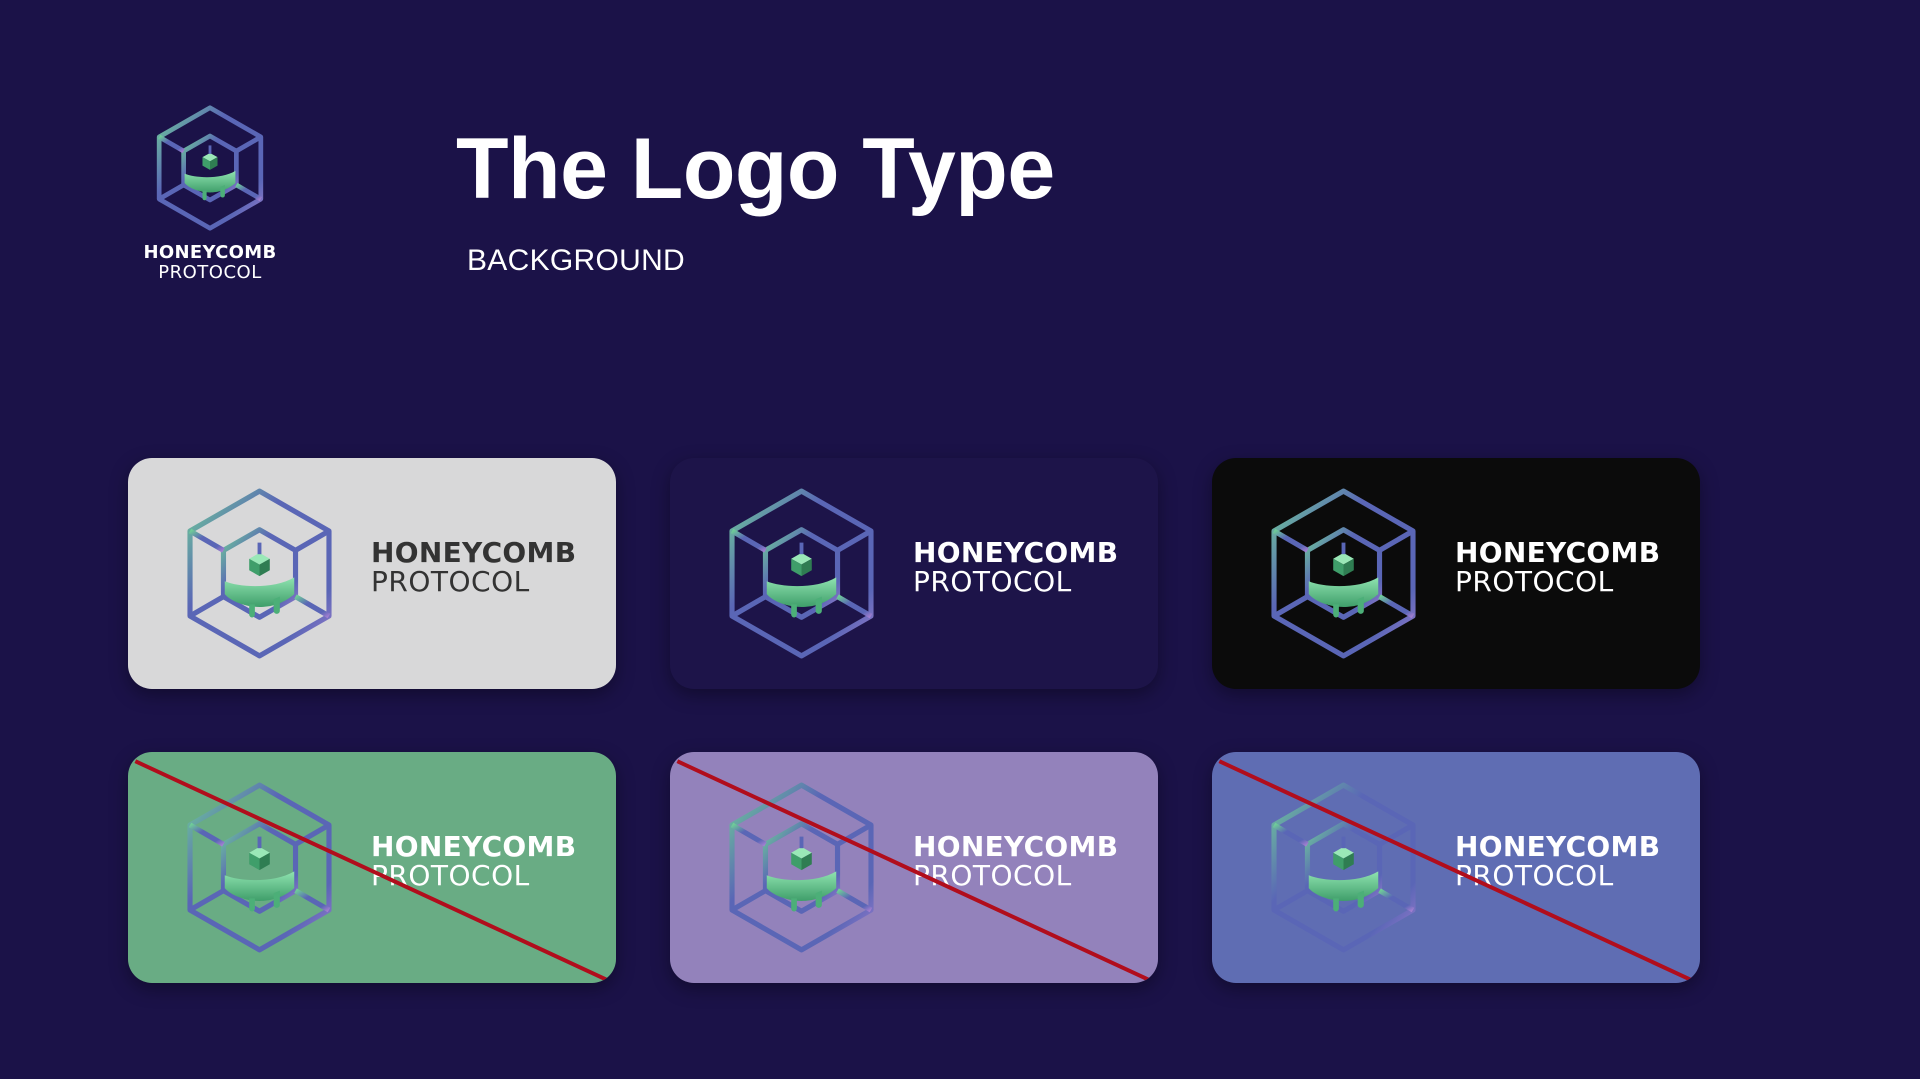 This screenshot has height=1079, width=1920. Describe the element at coordinates (210, 272) in the screenshot. I see `brand-wordmark-line2: PROTOCOL` at that location.